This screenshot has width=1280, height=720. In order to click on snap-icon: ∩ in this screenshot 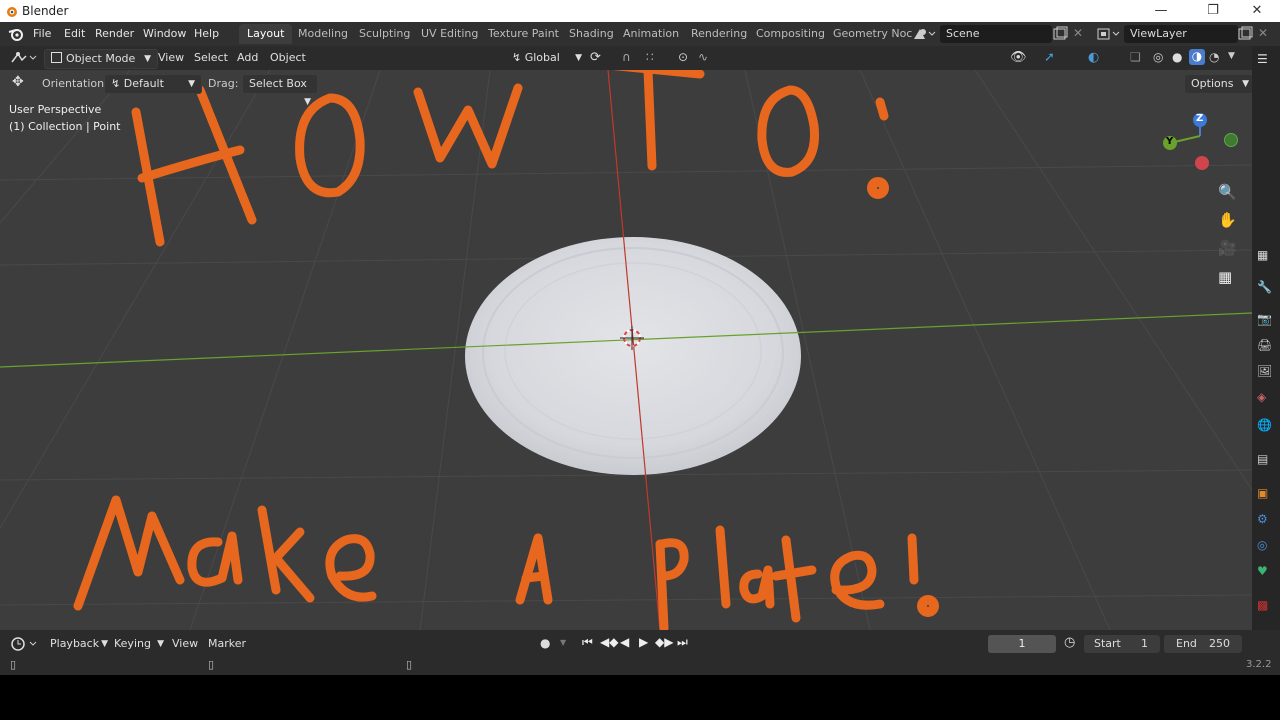, I will do `click(626, 57)`.